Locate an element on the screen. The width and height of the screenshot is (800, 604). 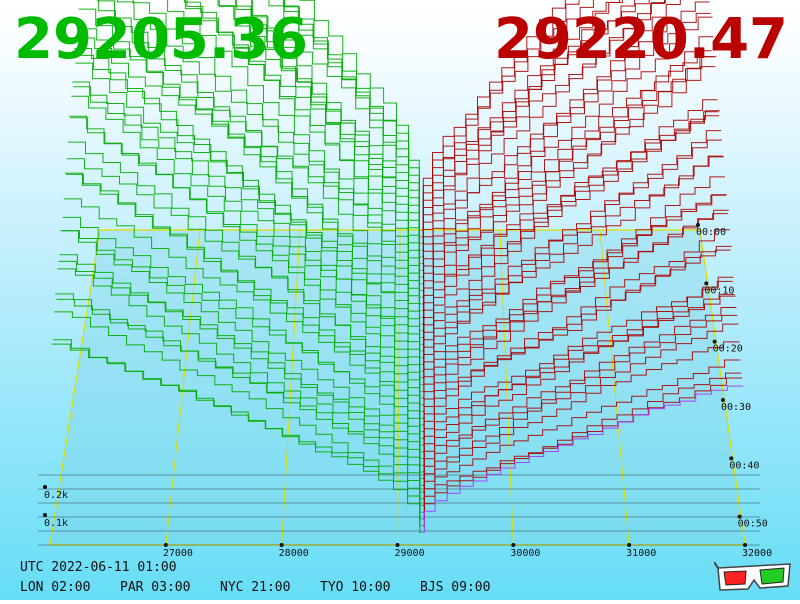
price-tick-label: 32000 is located at coordinates (757, 553).